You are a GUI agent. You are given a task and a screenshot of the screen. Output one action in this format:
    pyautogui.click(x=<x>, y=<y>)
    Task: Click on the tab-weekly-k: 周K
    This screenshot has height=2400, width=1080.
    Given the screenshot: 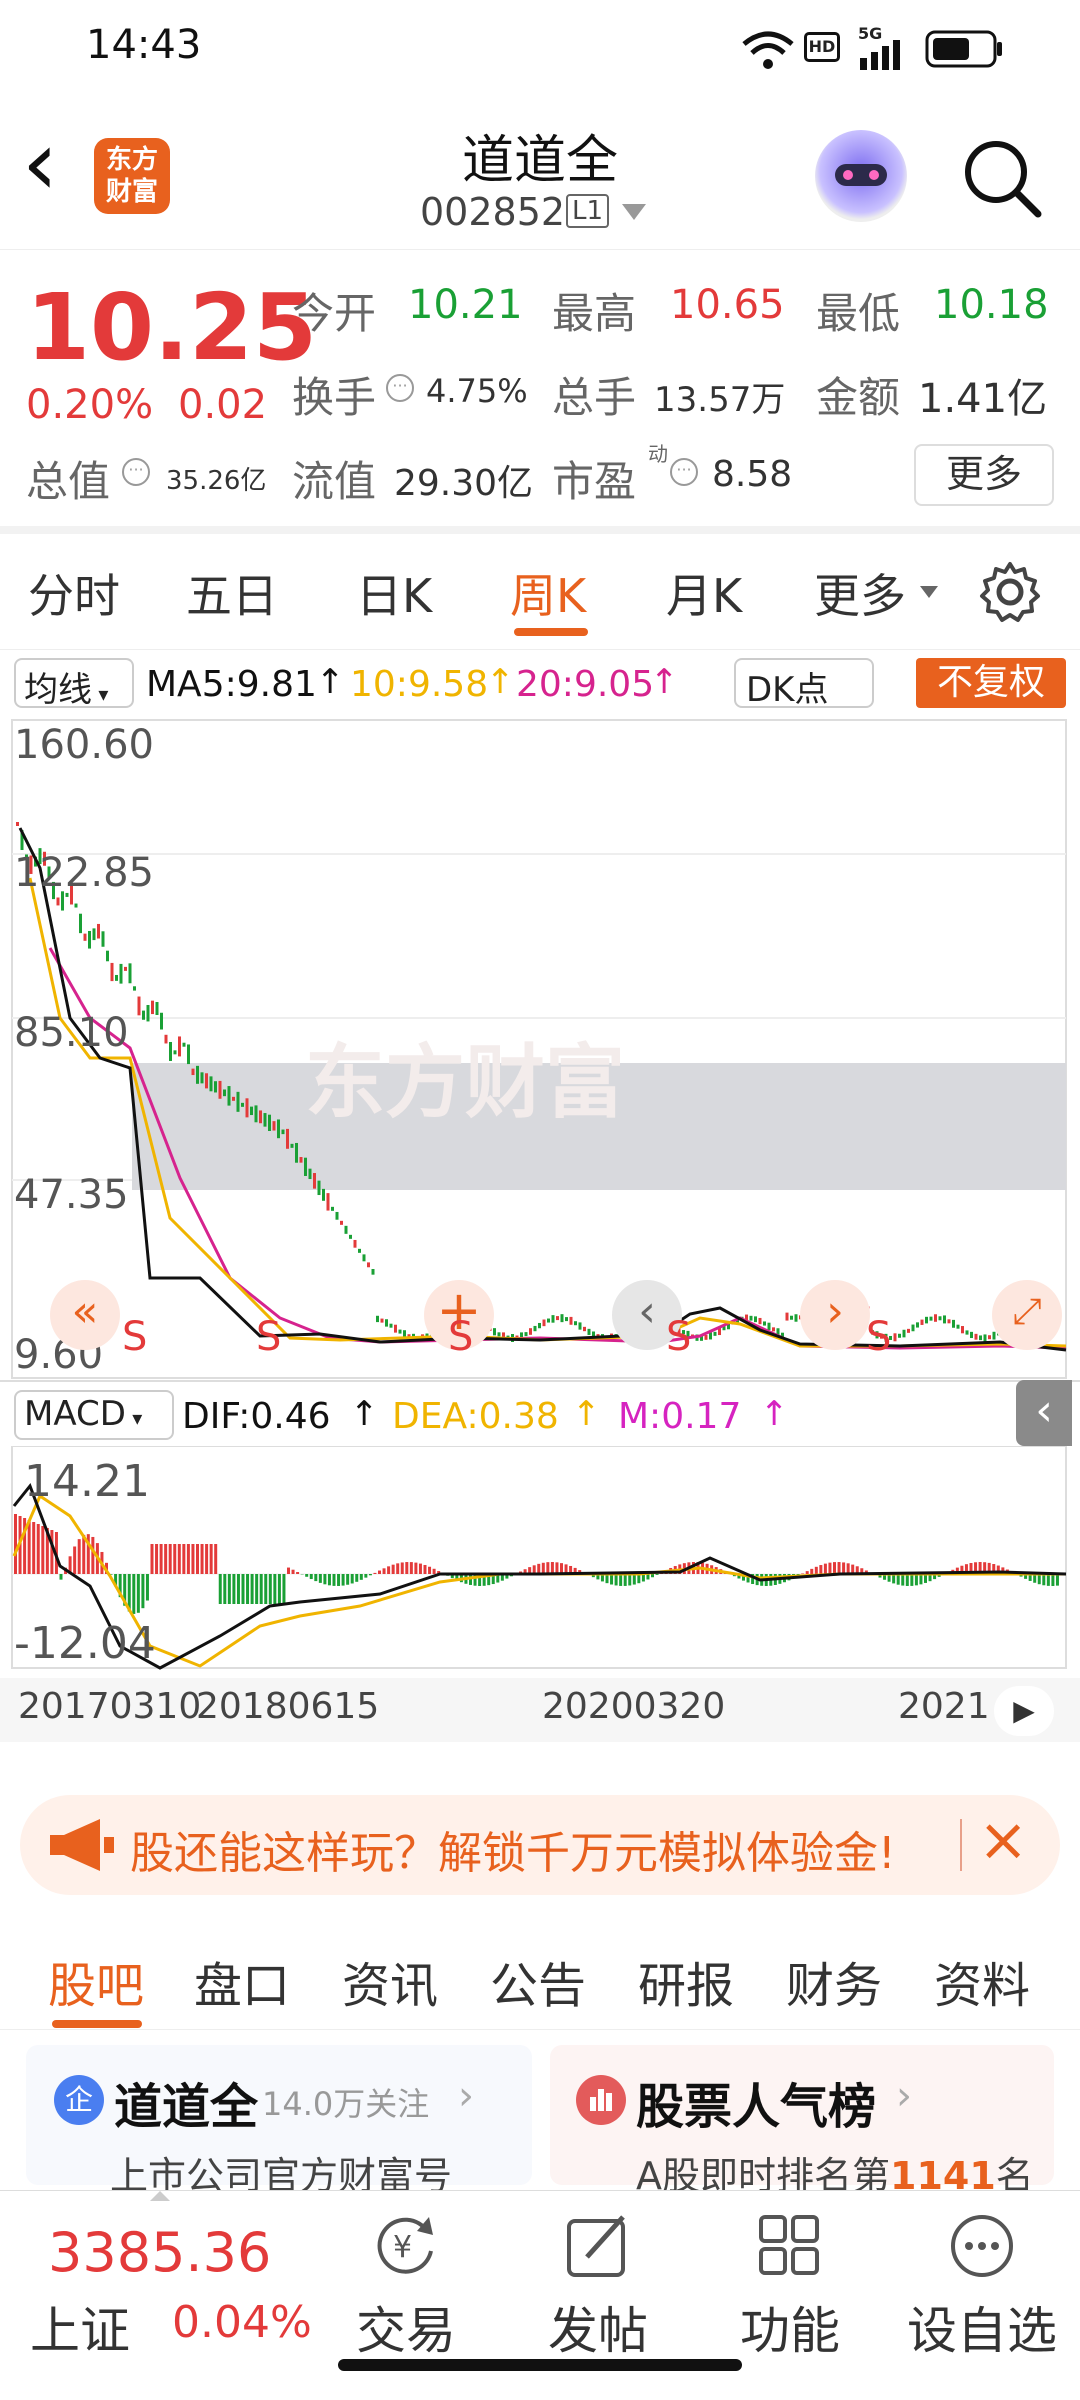 What is the action you would take?
    pyautogui.click(x=548, y=593)
    